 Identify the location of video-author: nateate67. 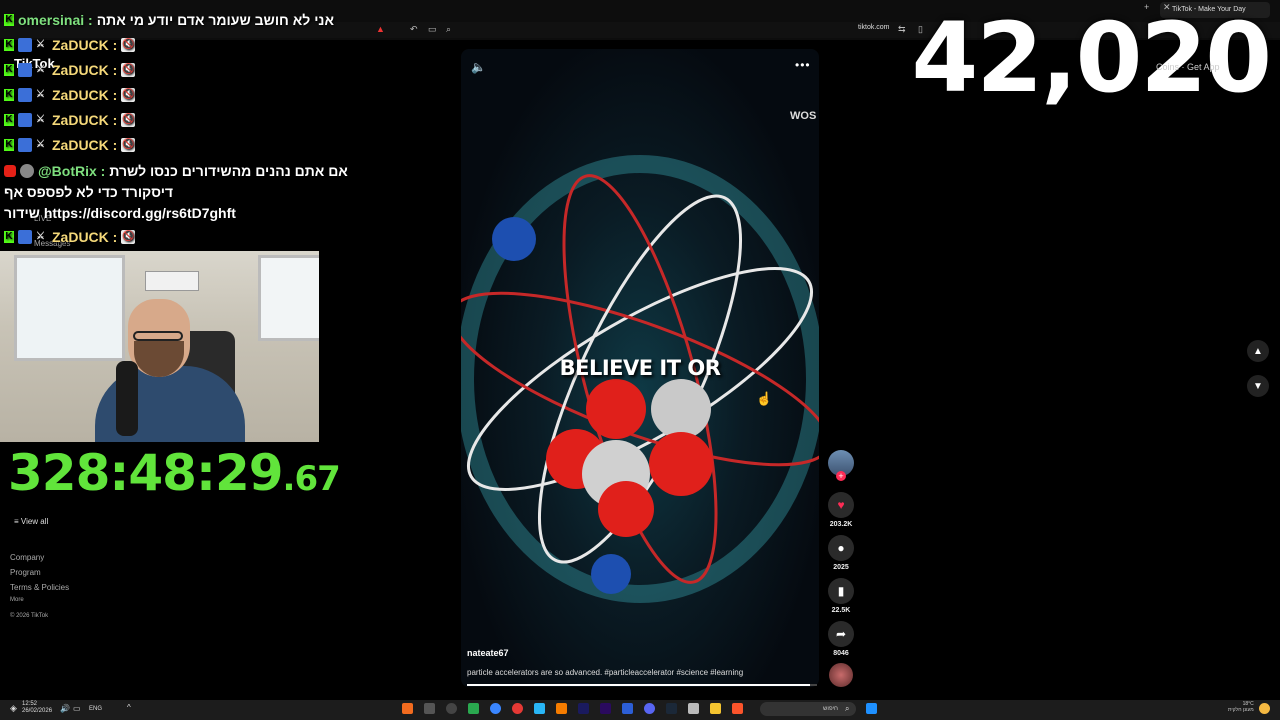
(488, 653).